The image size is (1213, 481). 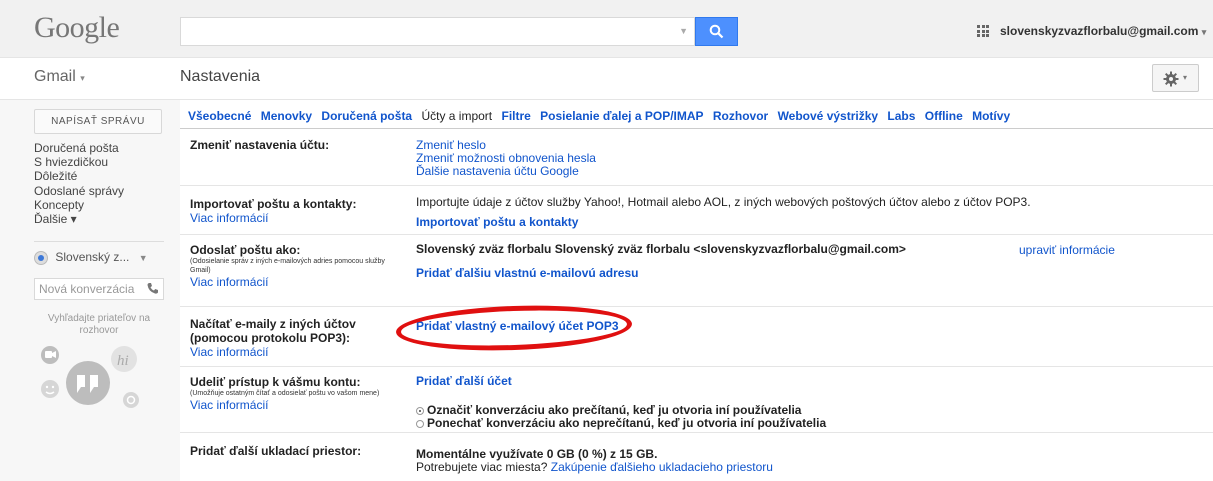 What do you see at coordinates (1171, 79) in the screenshot?
I see `gear-icon` at bounding box center [1171, 79].